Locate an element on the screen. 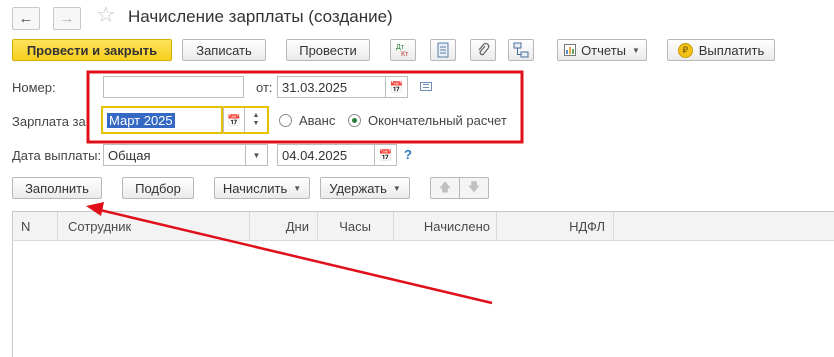 The width and height of the screenshot is (834, 357). pay-date-calendar-button: 📅 is located at coordinates (386, 155).